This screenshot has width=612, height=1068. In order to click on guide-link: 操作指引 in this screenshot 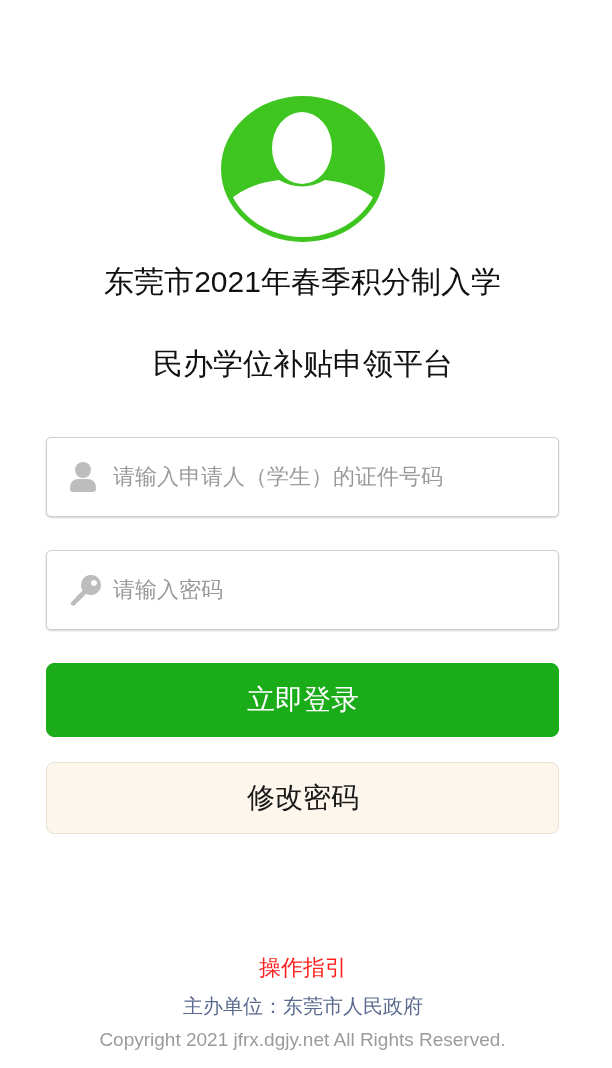, I will do `click(302, 968)`.